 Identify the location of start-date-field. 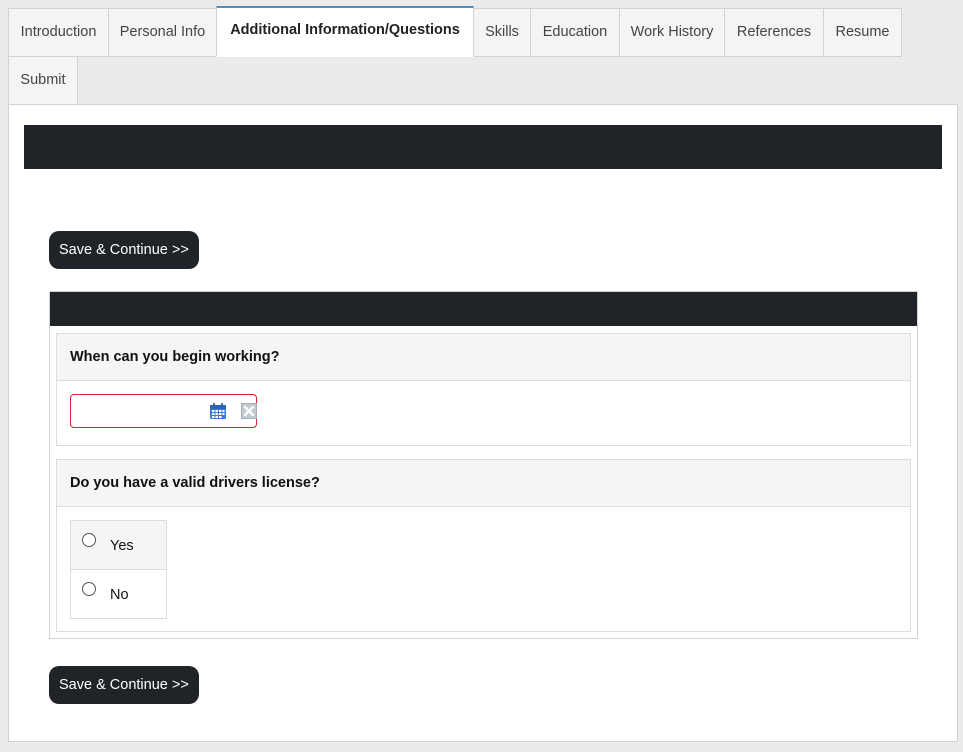
(163, 411).